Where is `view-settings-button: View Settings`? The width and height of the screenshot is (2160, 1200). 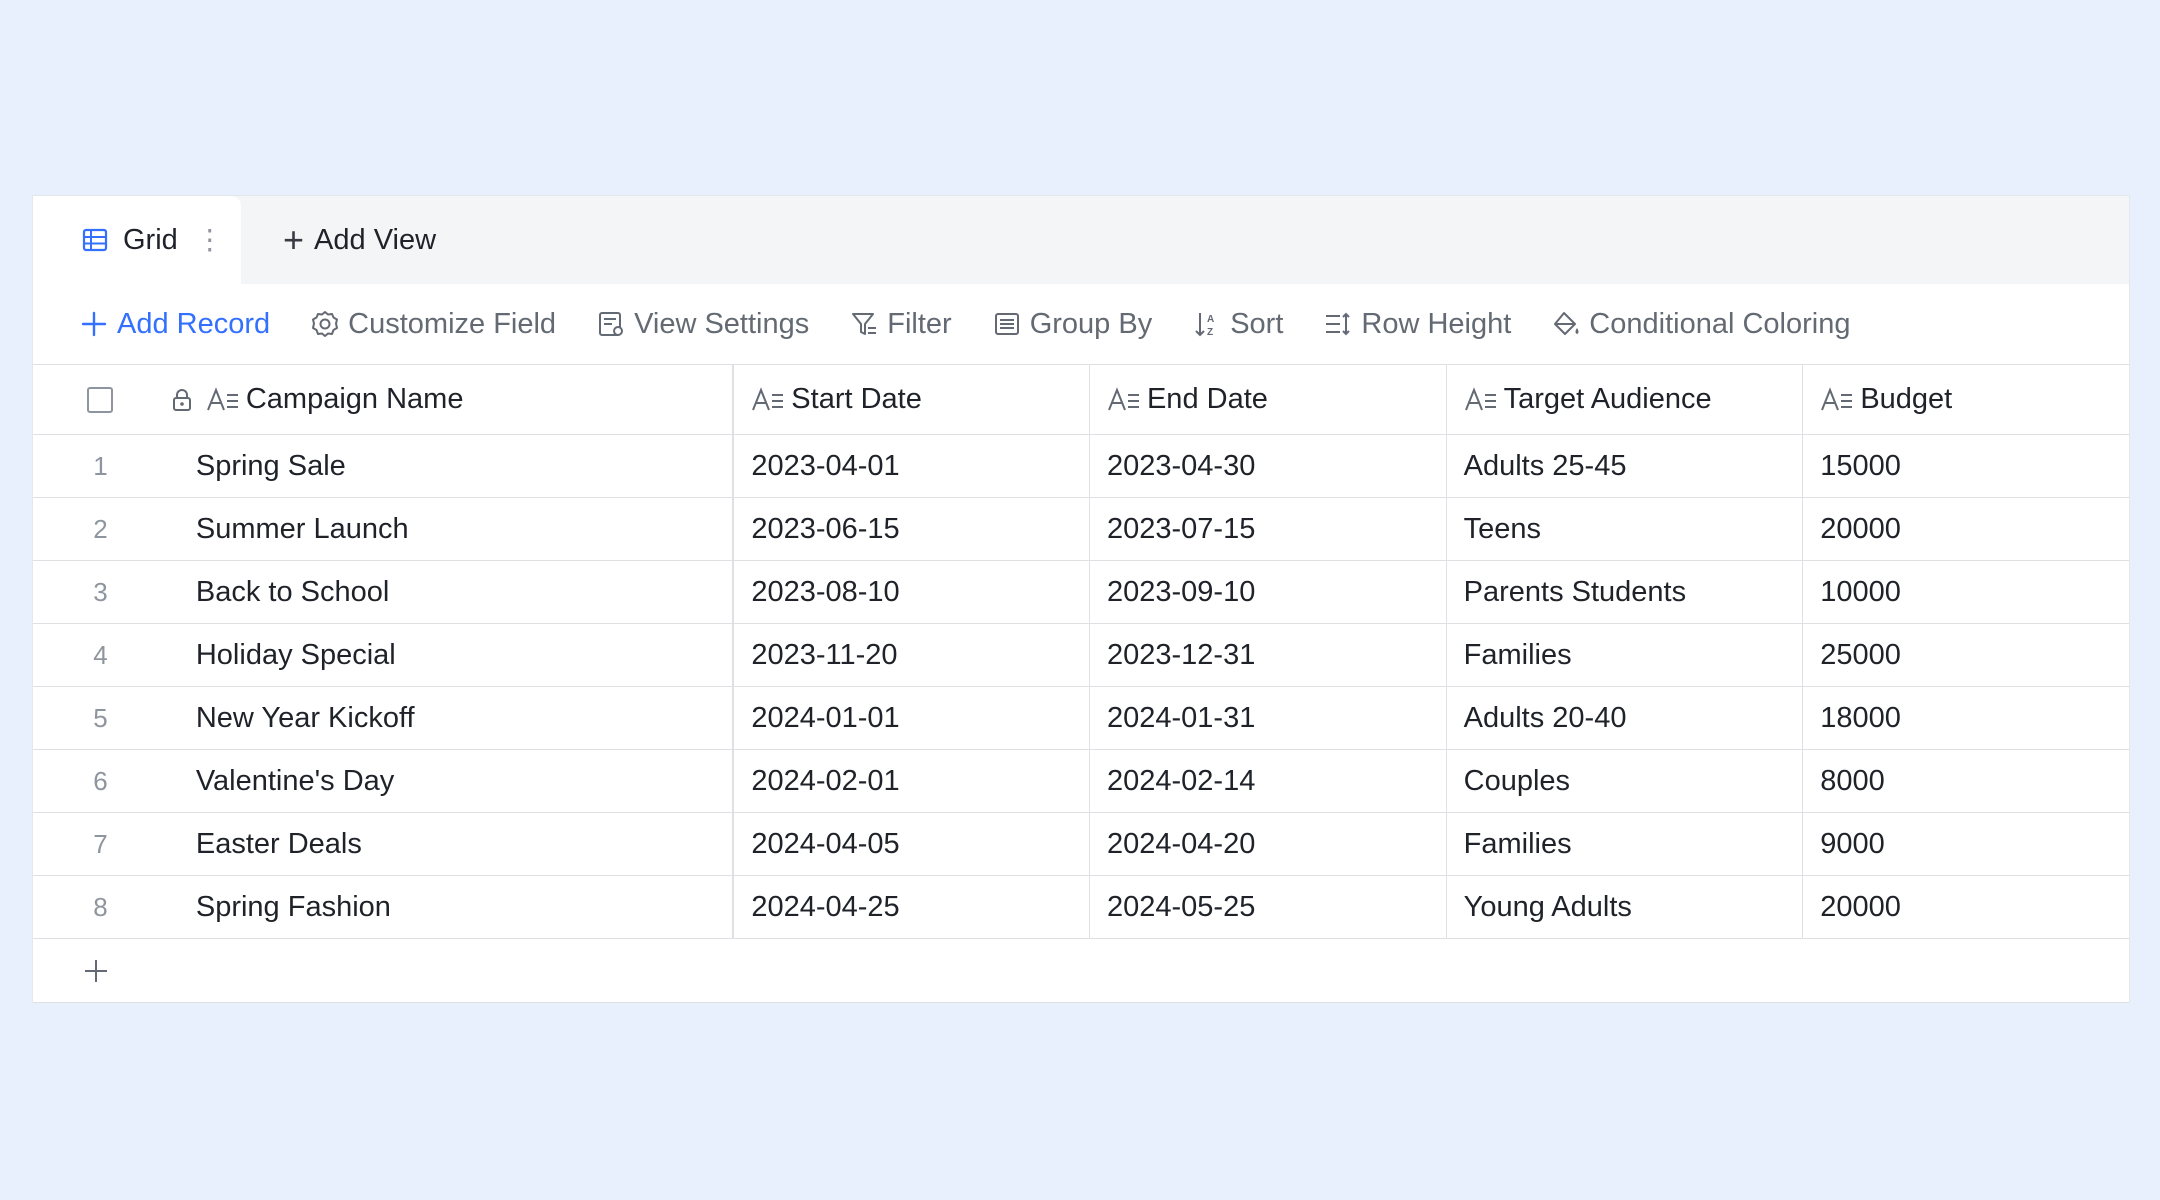
view-settings-button: View Settings is located at coordinates (702, 324).